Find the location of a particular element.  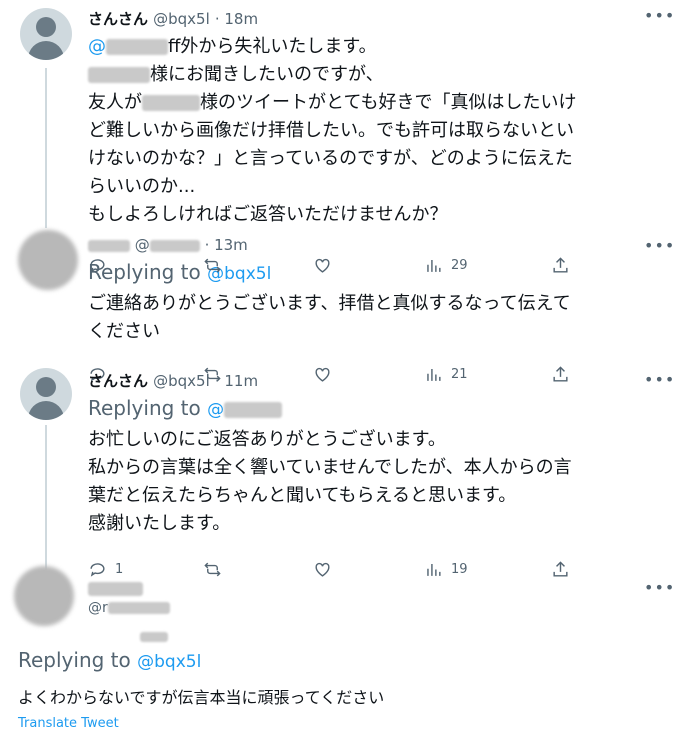

timestamp: · 13m is located at coordinates (226, 245).